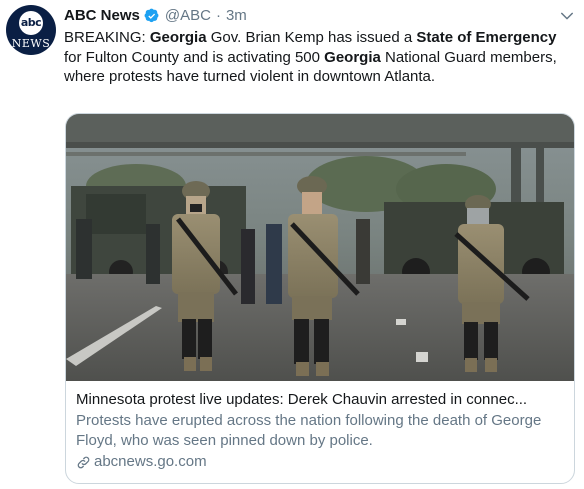  What do you see at coordinates (151, 15) in the screenshot?
I see `verified-badge-icon` at bounding box center [151, 15].